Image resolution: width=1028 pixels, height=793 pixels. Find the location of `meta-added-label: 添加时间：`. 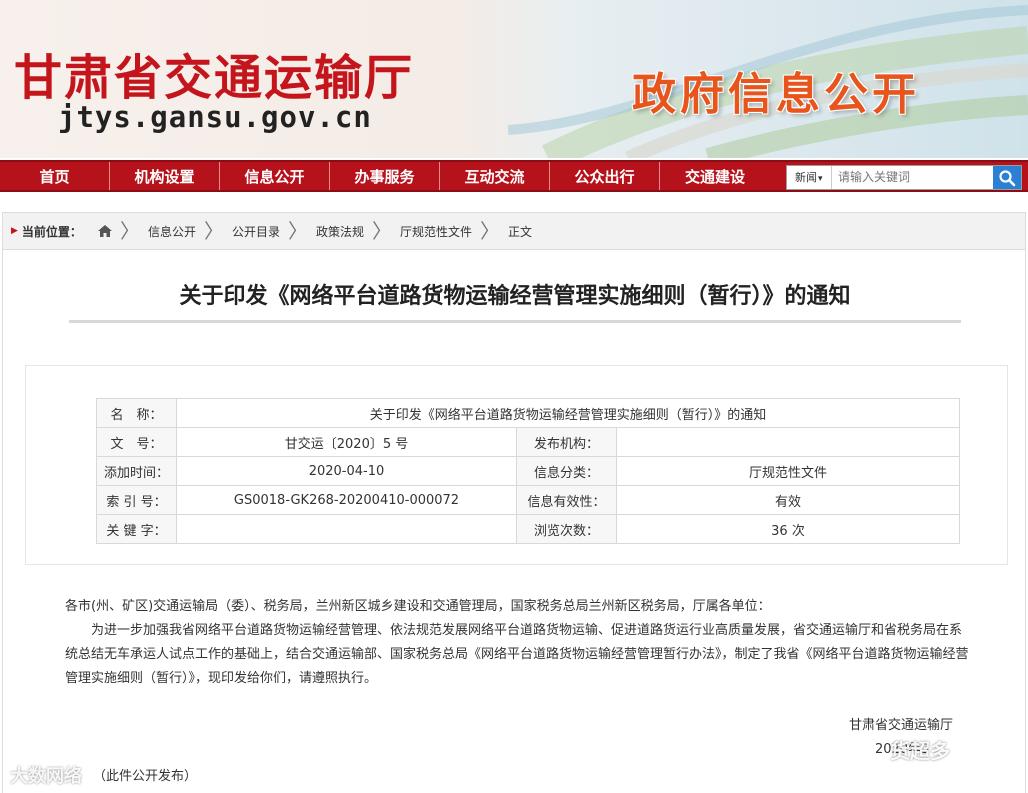

meta-added-label: 添加时间： is located at coordinates (136, 471).